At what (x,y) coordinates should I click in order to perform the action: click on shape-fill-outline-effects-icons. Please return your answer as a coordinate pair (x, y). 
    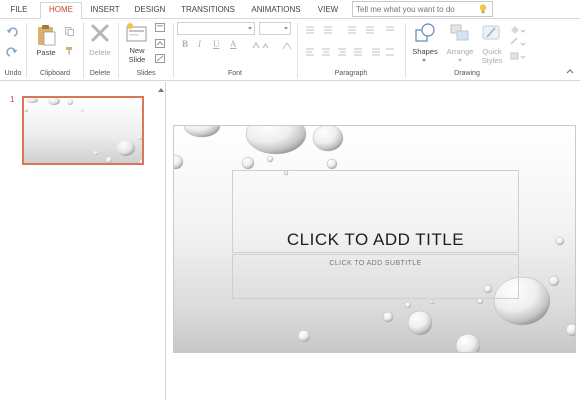
    Looking at the image, I should click on (518, 44).